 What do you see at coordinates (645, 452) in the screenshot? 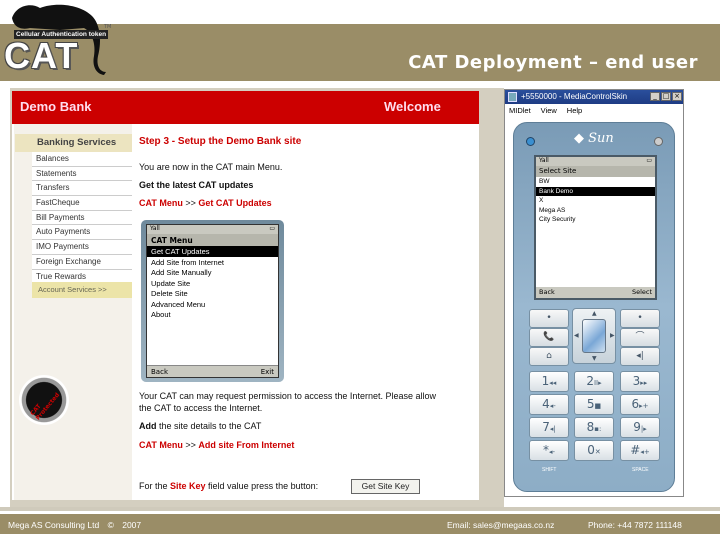
I see `key-media-icon: ◂+` at bounding box center [645, 452].